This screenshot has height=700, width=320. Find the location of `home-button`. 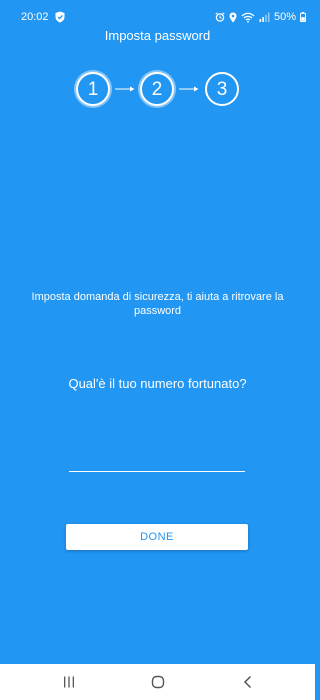

home-button is located at coordinates (158, 682).